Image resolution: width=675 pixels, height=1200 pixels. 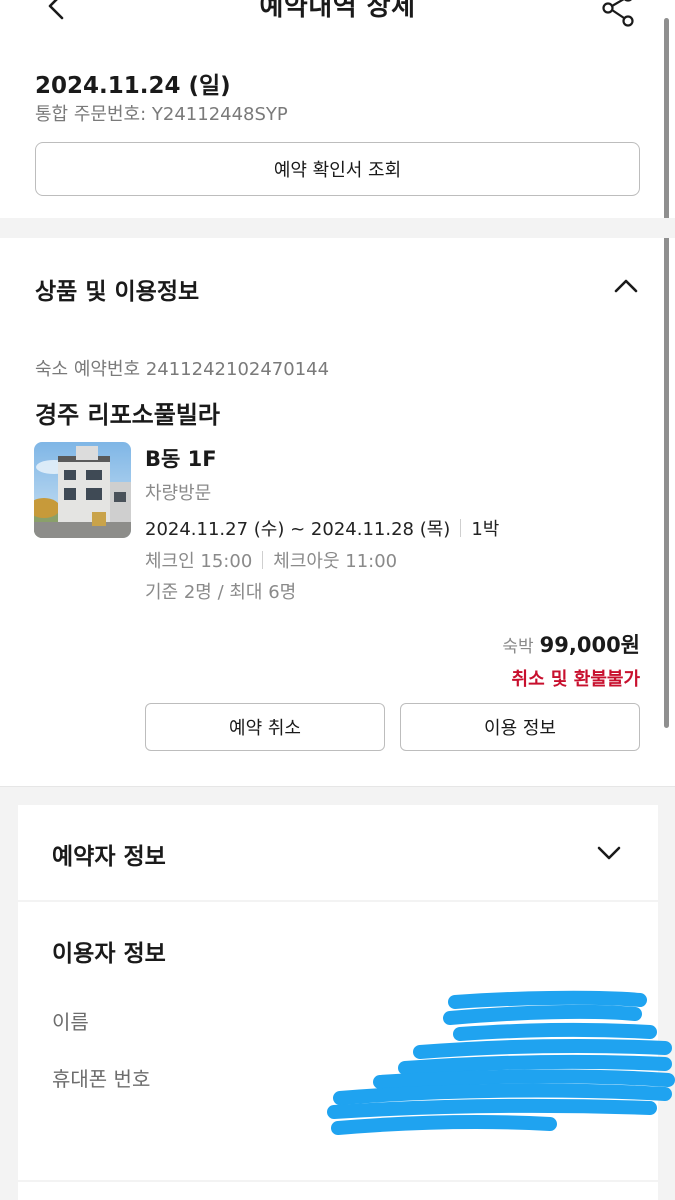 What do you see at coordinates (575, 679) in the screenshot?
I see `refund-policy-note: 취소 및 환불불가` at bounding box center [575, 679].